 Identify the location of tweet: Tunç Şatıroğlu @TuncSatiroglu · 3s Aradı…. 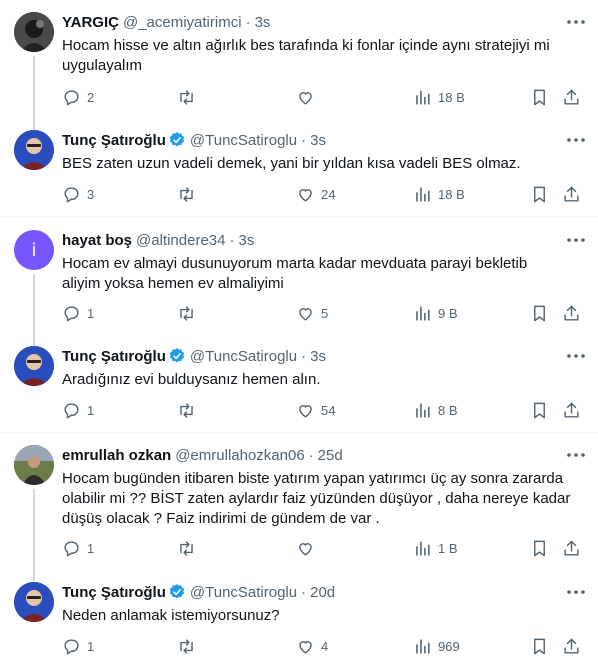
(299, 388).